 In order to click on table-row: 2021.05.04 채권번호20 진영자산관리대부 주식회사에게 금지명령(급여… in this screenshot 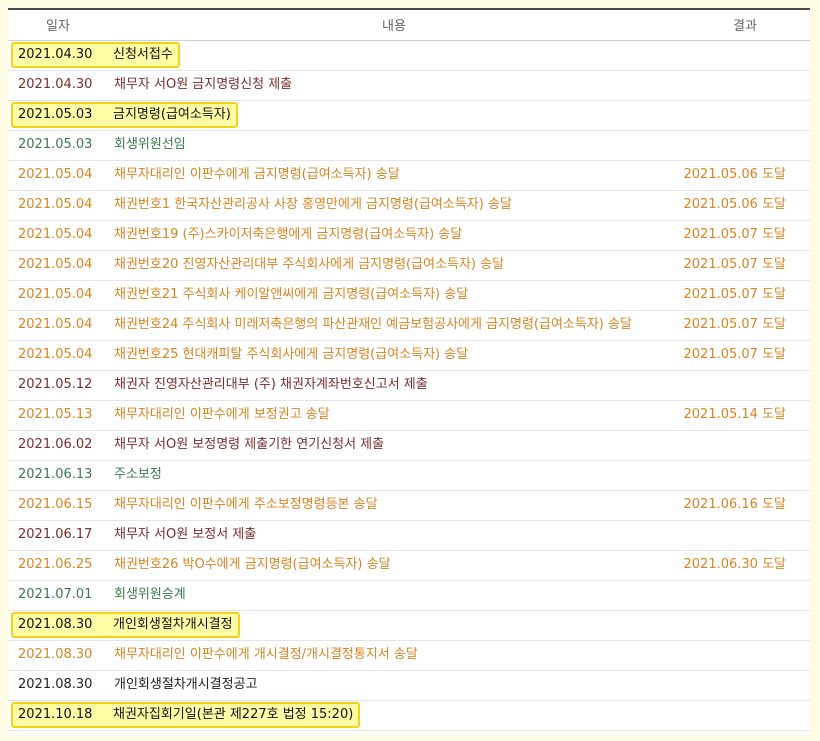, I will do `click(409, 265)`.